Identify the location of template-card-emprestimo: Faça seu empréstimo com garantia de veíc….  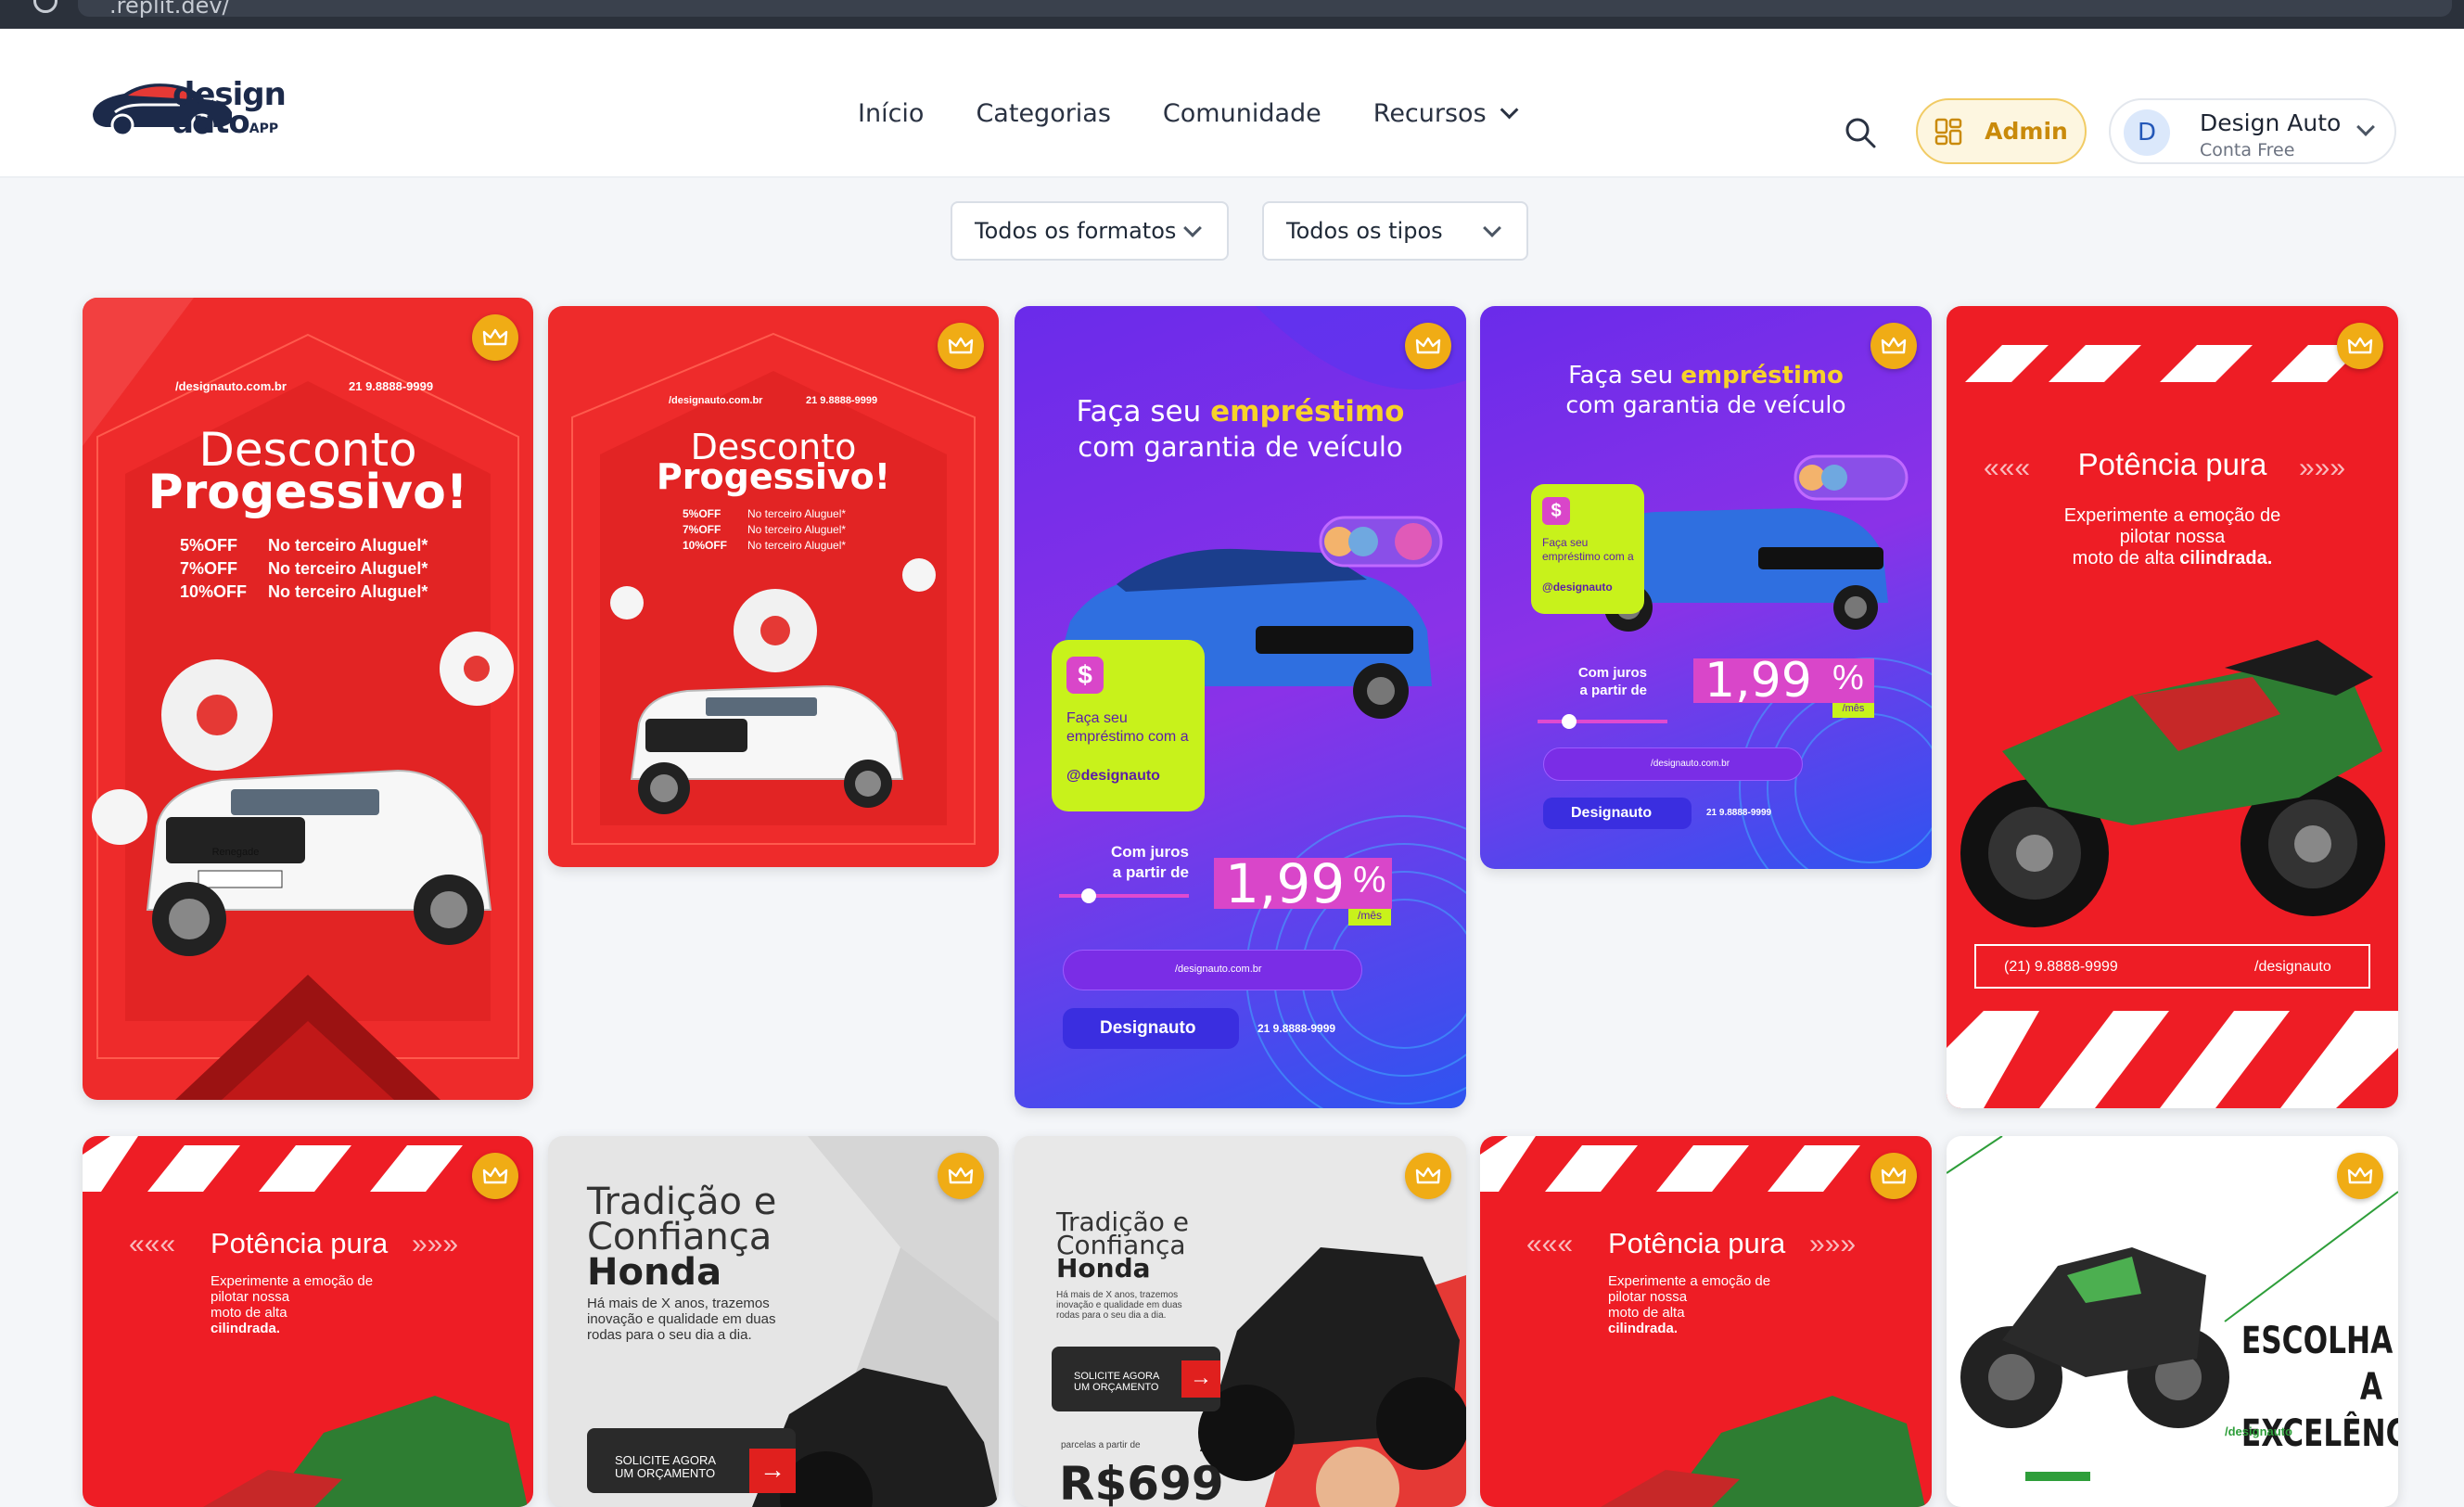
(1706, 587).